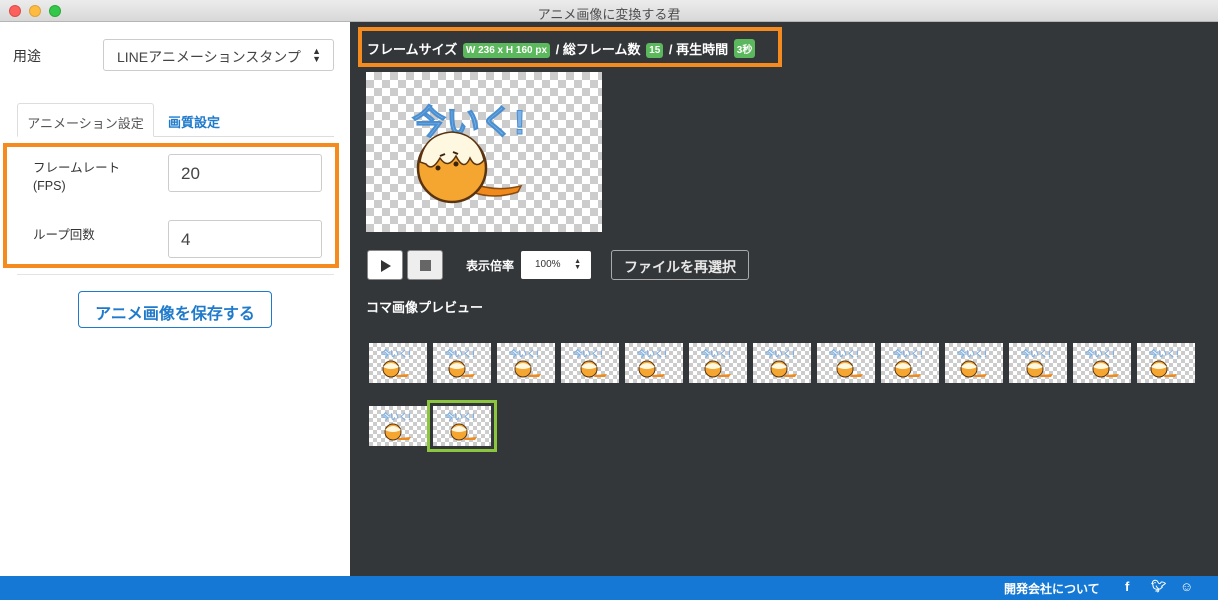 The height and width of the screenshot is (600, 1218). I want to click on loop-count-input: 4, so click(245, 239).